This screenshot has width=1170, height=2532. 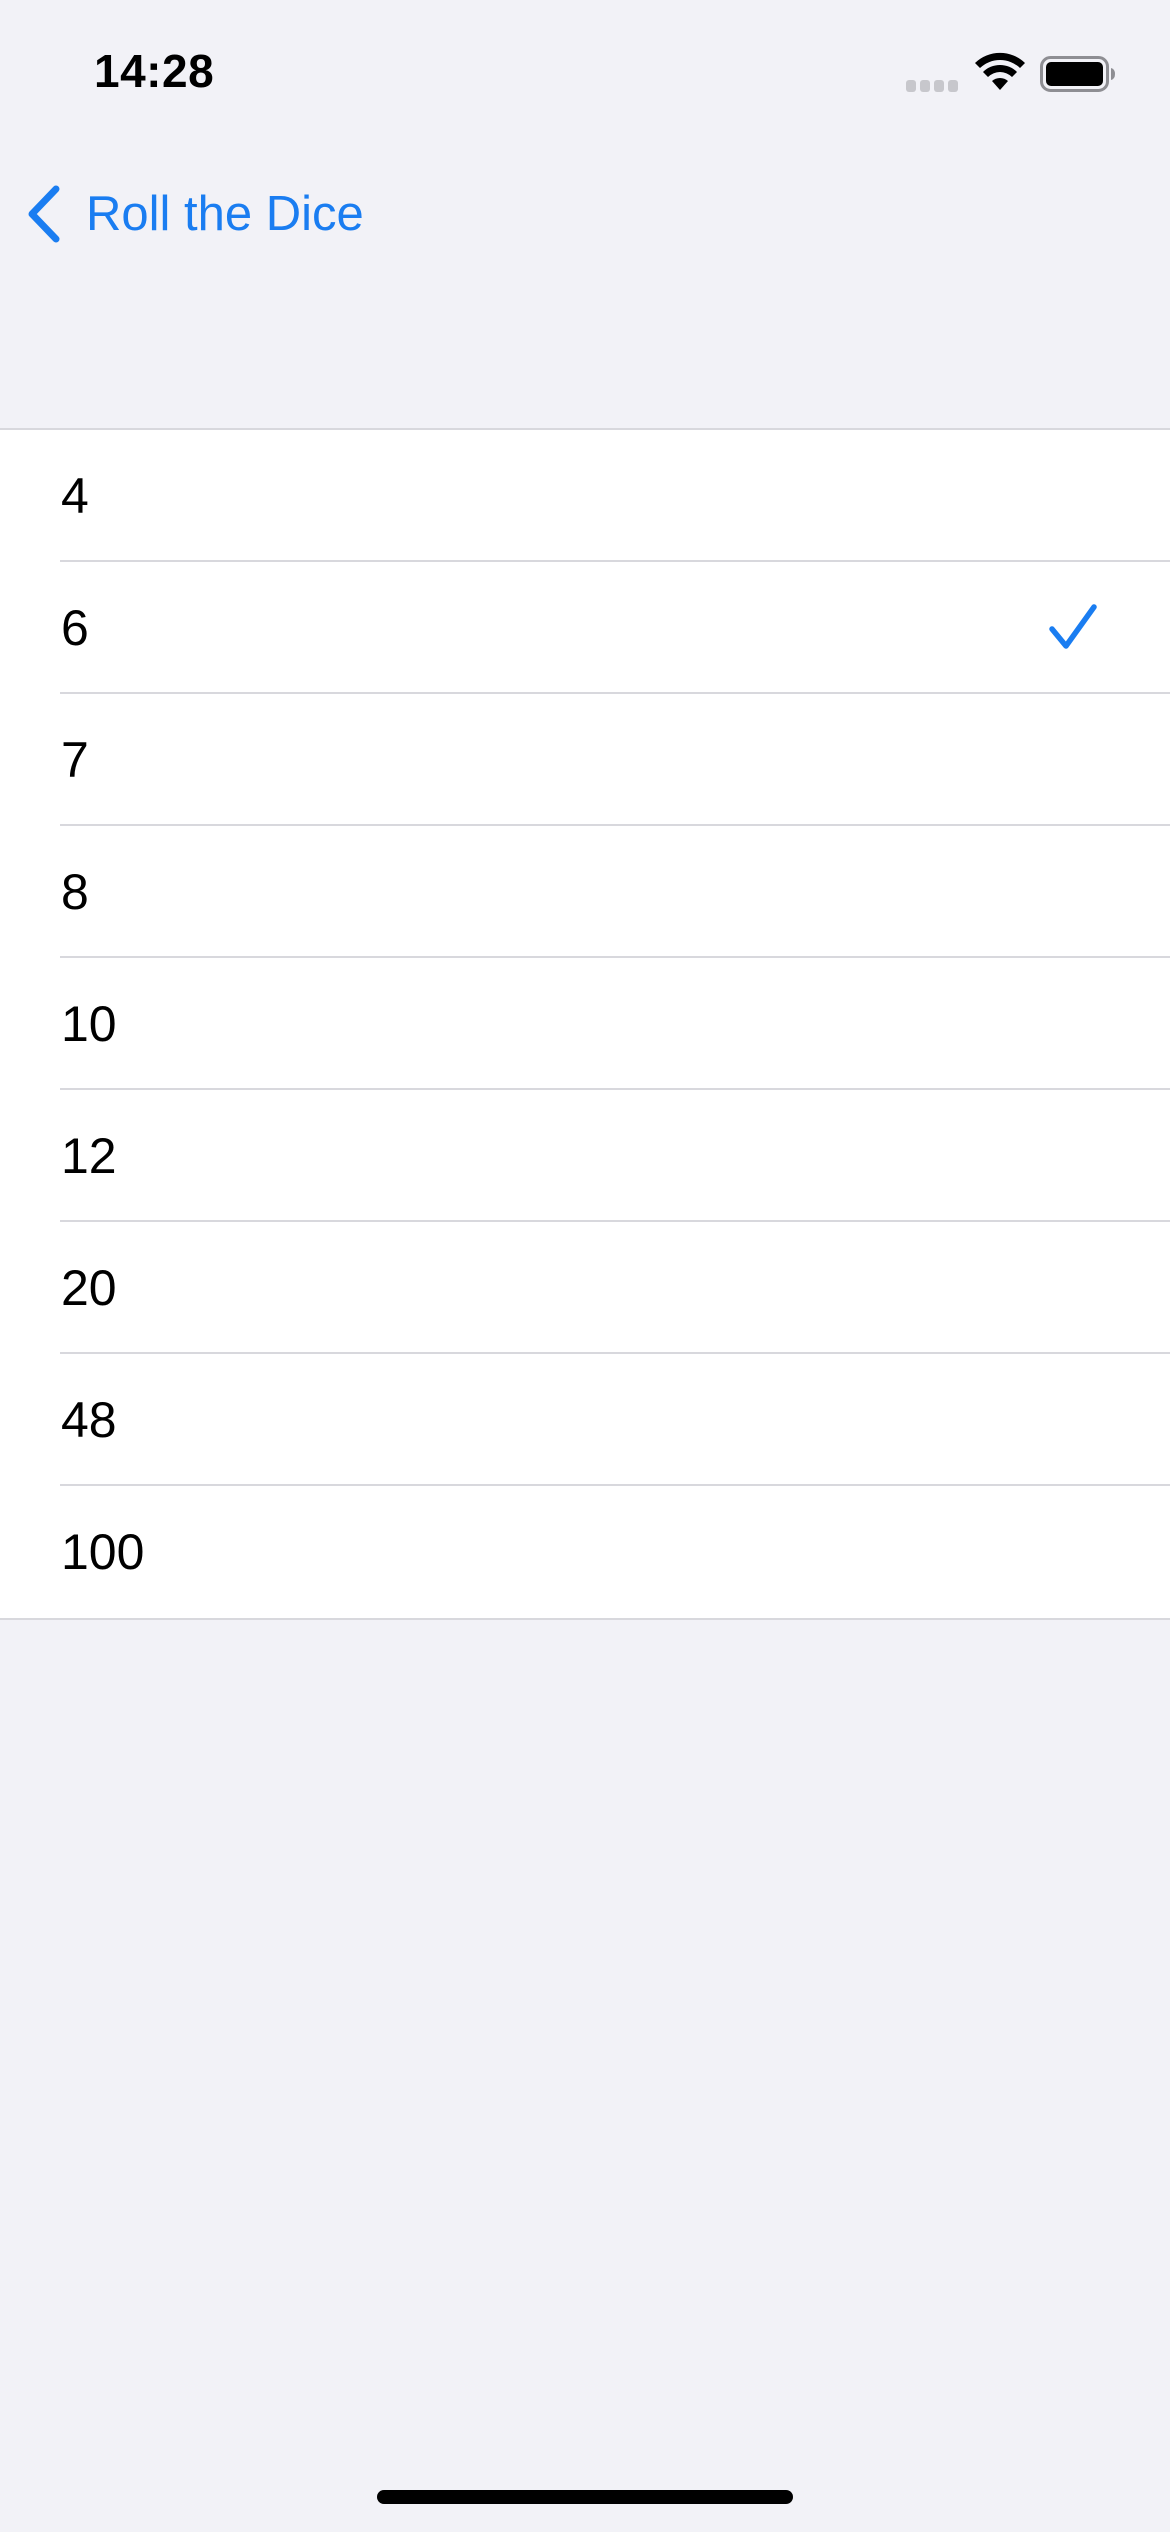 What do you see at coordinates (585, 628) in the screenshot?
I see `list-item-6: 6` at bounding box center [585, 628].